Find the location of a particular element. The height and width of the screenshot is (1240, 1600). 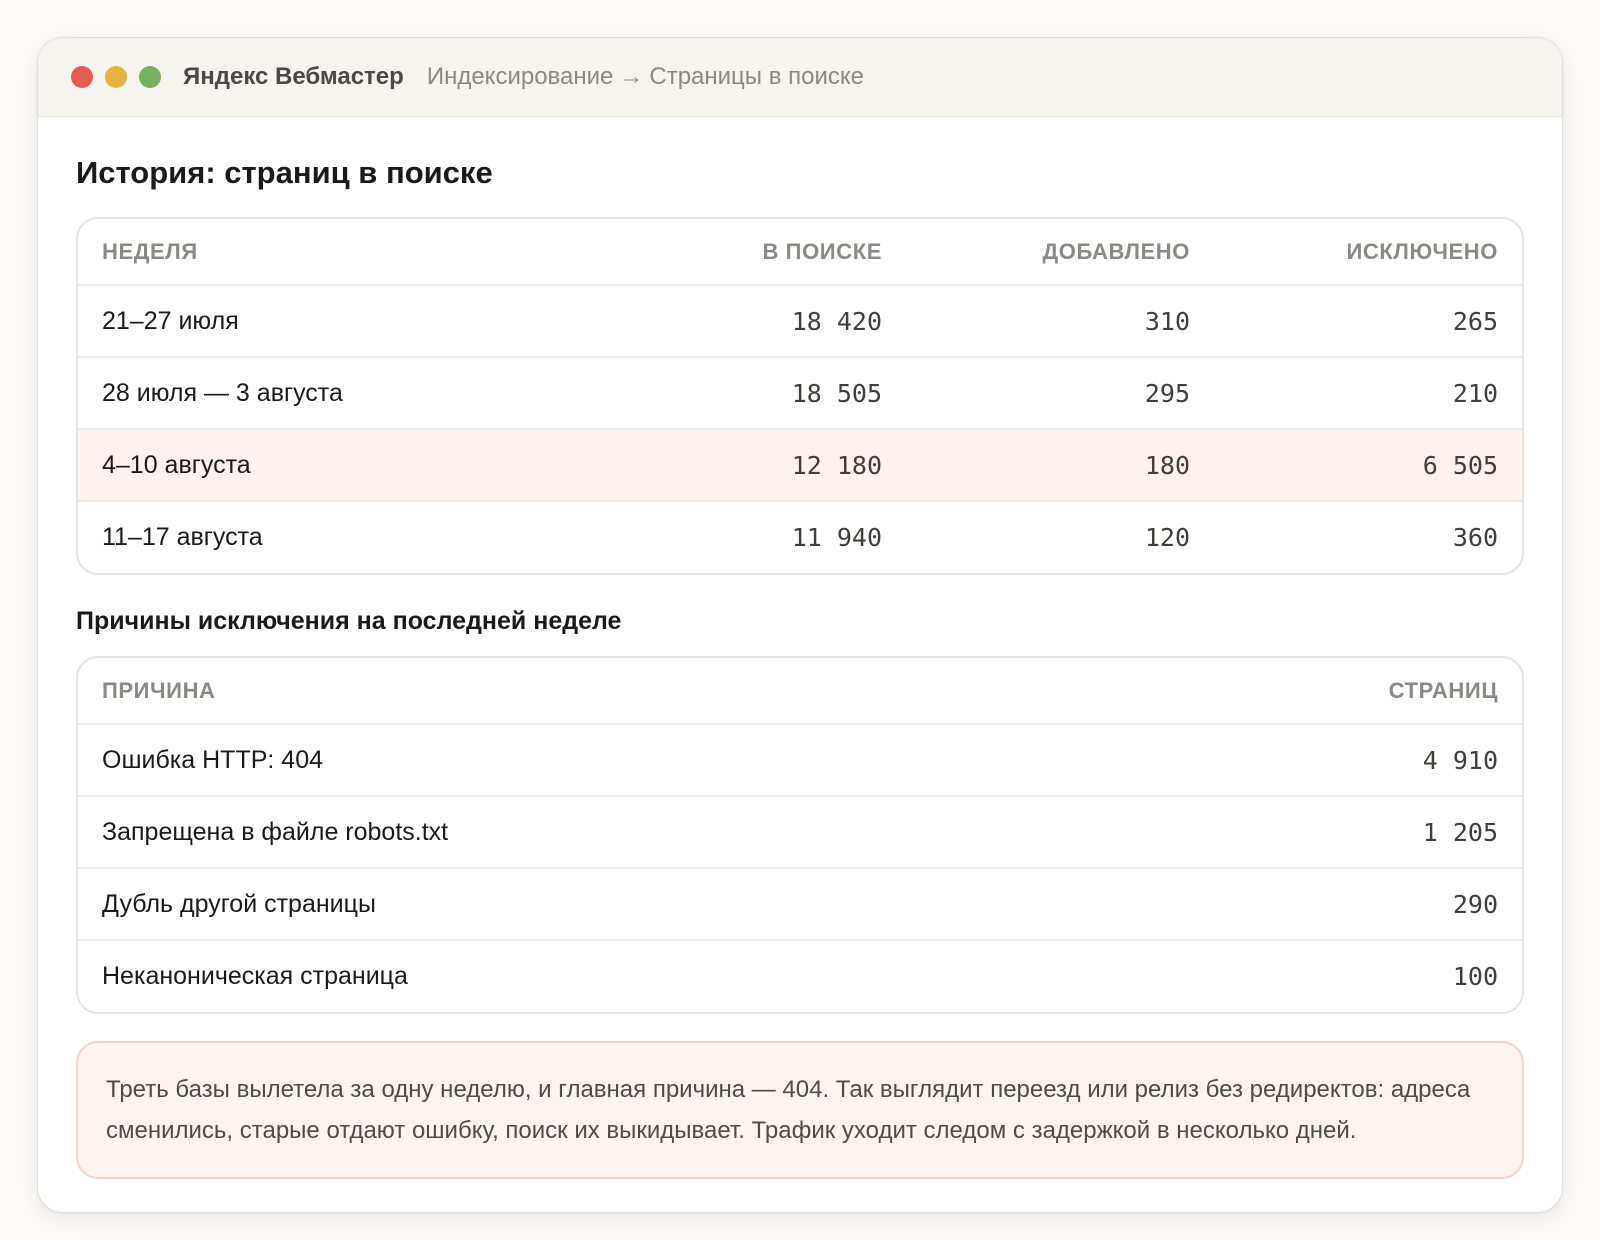

history-table-header: Неделя В поиске Добавлено Исключено is located at coordinates (800, 252).